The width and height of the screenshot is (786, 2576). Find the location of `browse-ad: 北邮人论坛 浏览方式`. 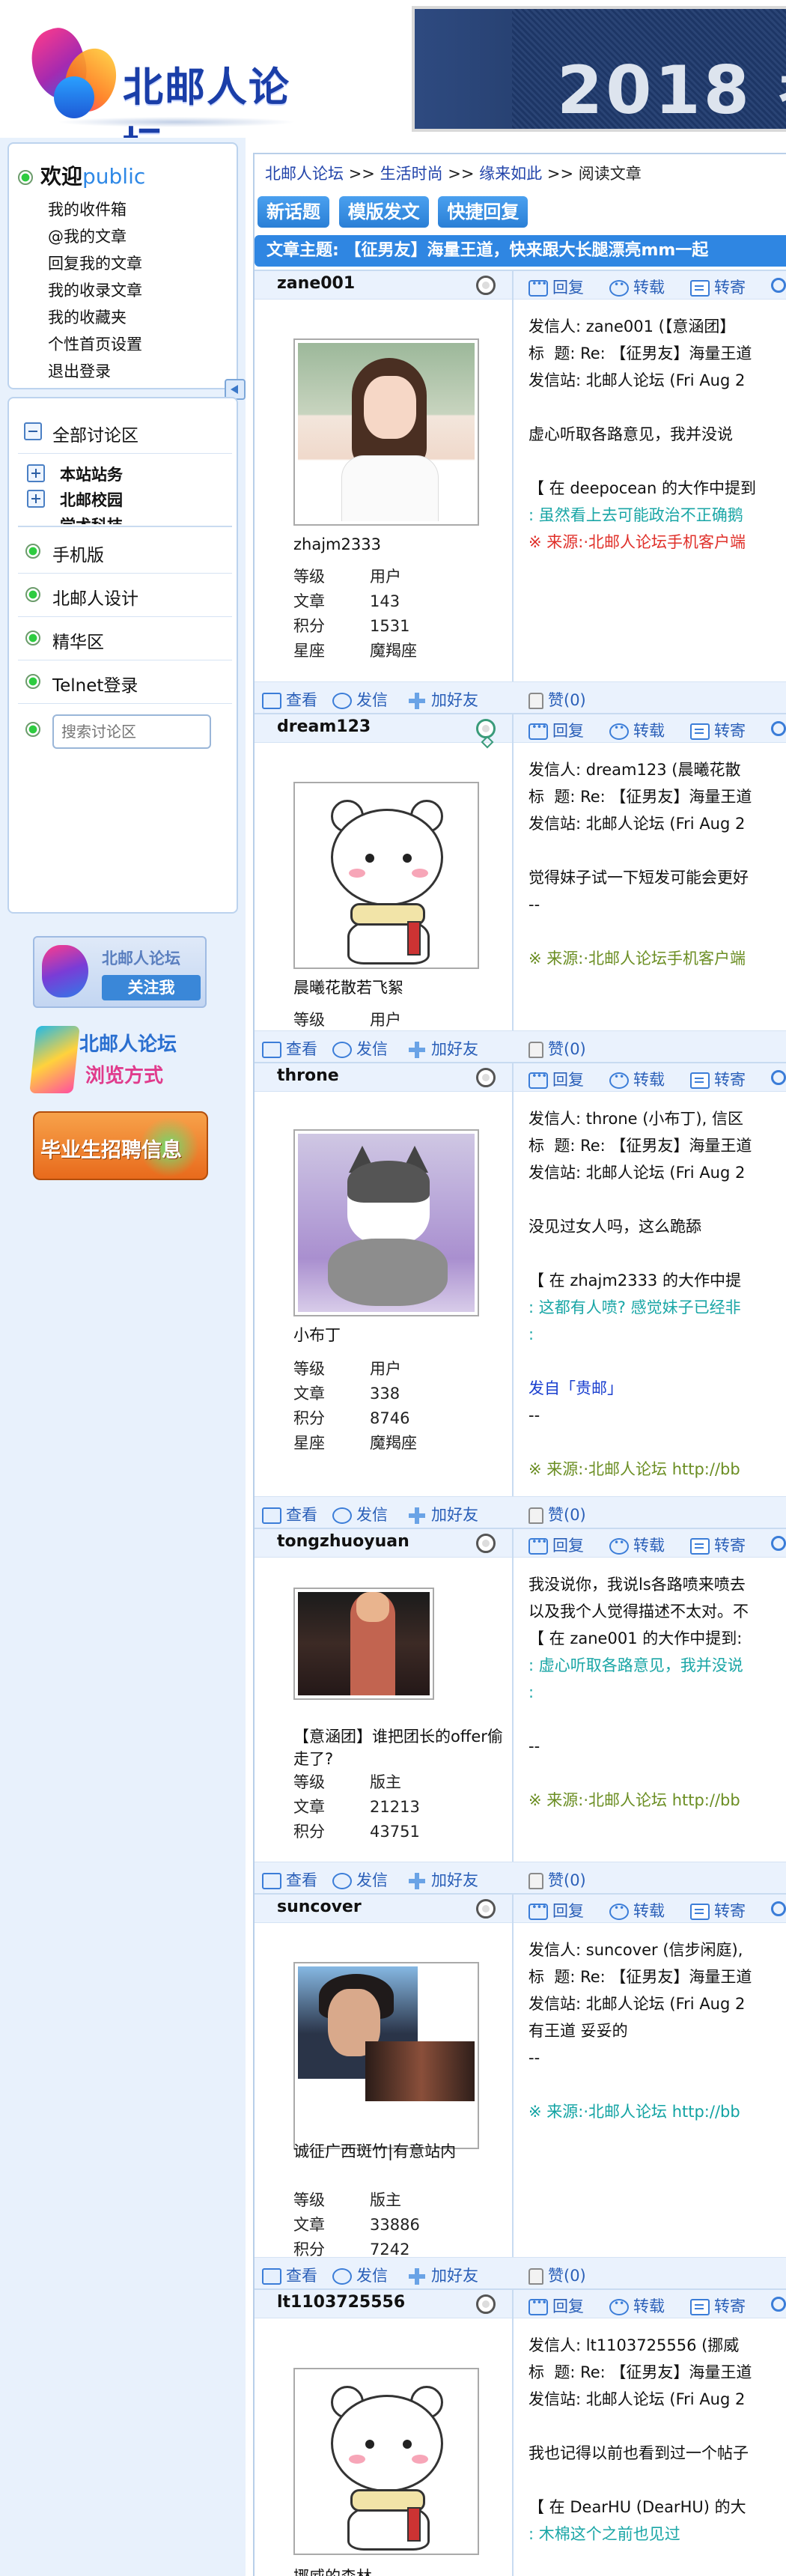

browse-ad: 北邮人论坛 浏览方式 is located at coordinates (121, 1060).